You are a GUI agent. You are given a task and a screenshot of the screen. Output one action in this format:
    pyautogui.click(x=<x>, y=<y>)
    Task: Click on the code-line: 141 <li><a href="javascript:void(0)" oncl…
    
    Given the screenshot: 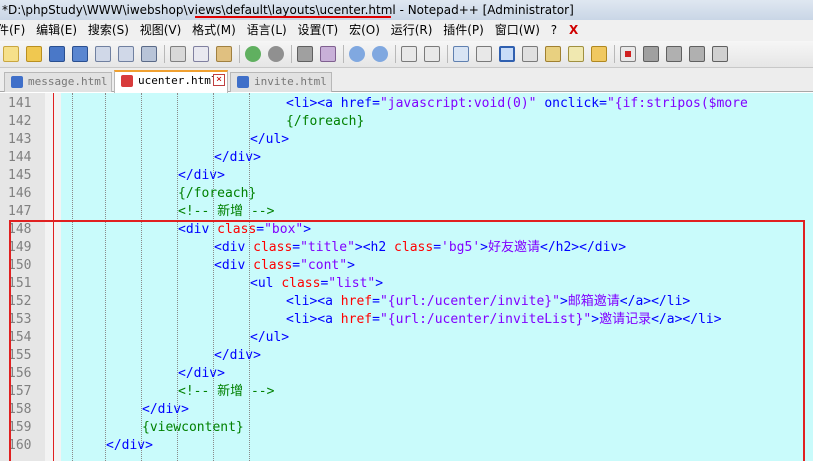 What is the action you would take?
    pyautogui.click(x=406, y=104)
    